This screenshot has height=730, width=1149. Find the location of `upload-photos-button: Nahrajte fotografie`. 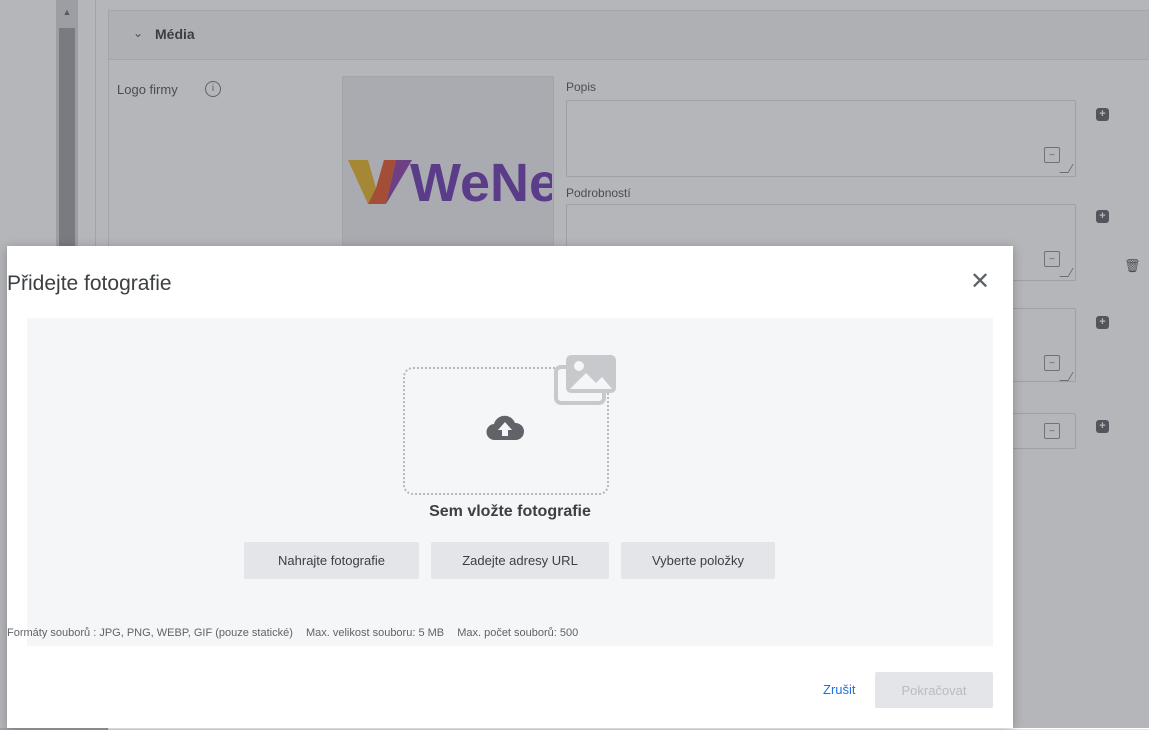

upload-photos-button: Nahrajte fotografie is located at coordinates (331, 560).